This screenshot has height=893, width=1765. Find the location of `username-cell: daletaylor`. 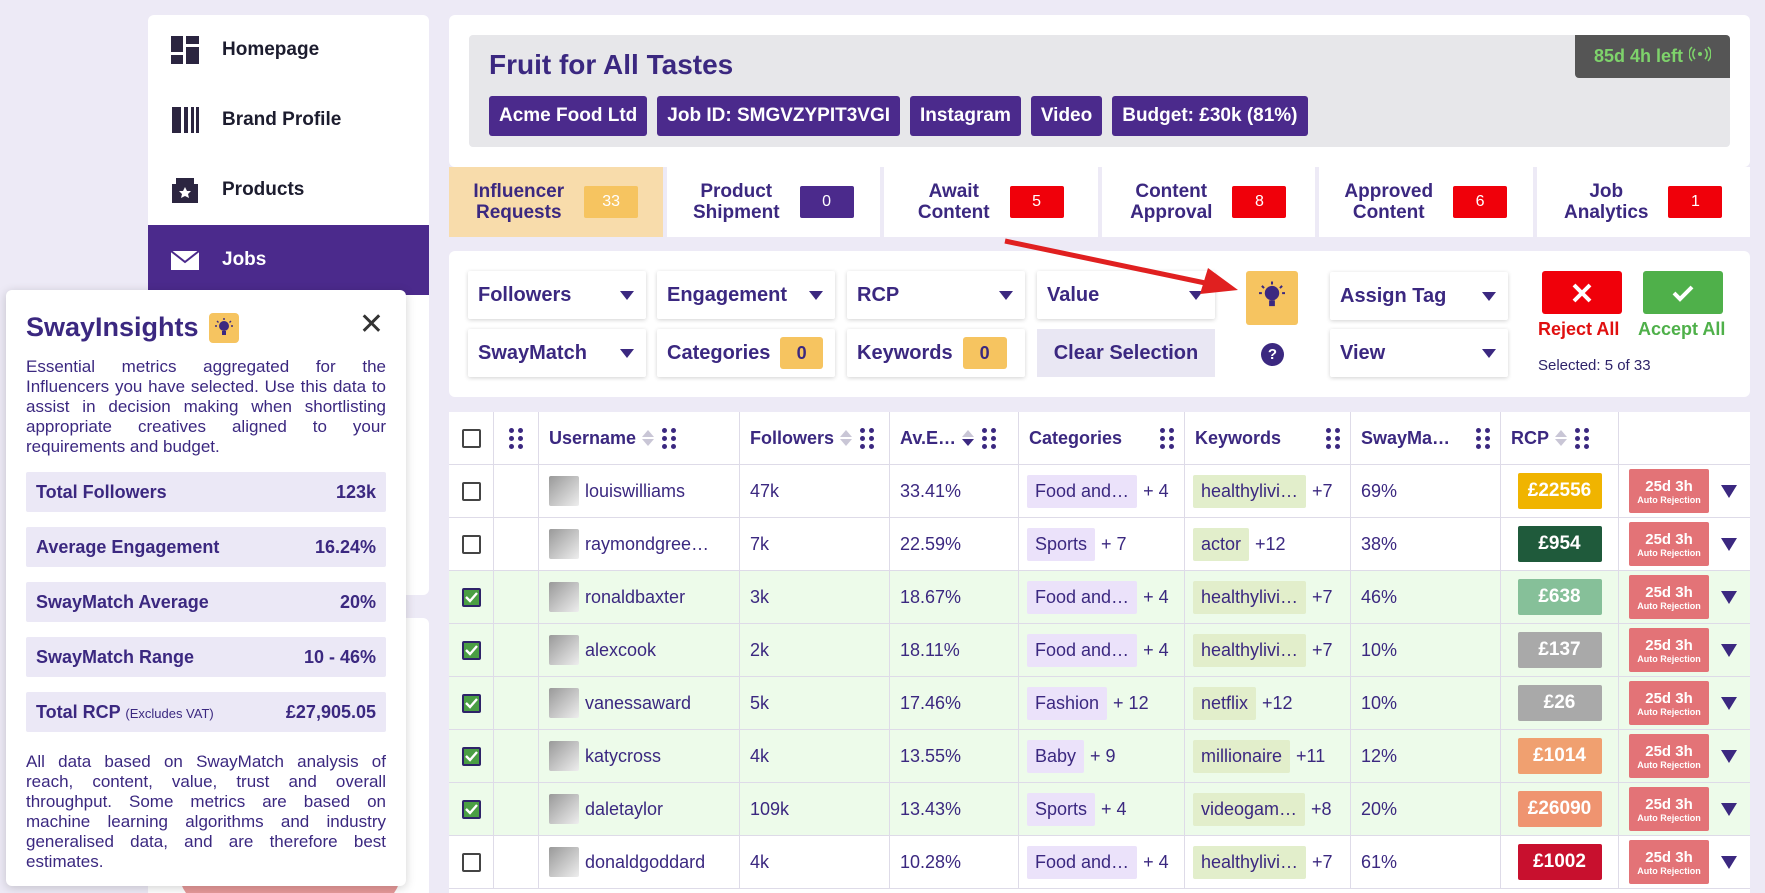

username-cell: daletaylor is located at coordinates (639, 809).